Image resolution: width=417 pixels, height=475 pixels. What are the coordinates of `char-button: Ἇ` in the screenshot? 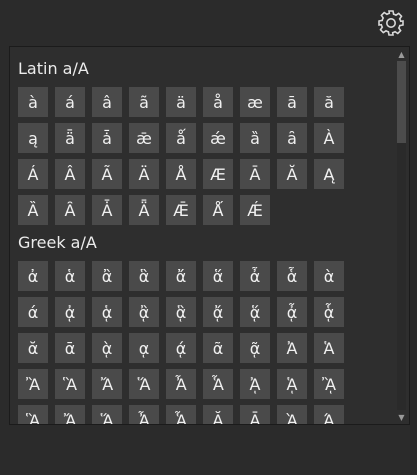 It's located at (218, 384).